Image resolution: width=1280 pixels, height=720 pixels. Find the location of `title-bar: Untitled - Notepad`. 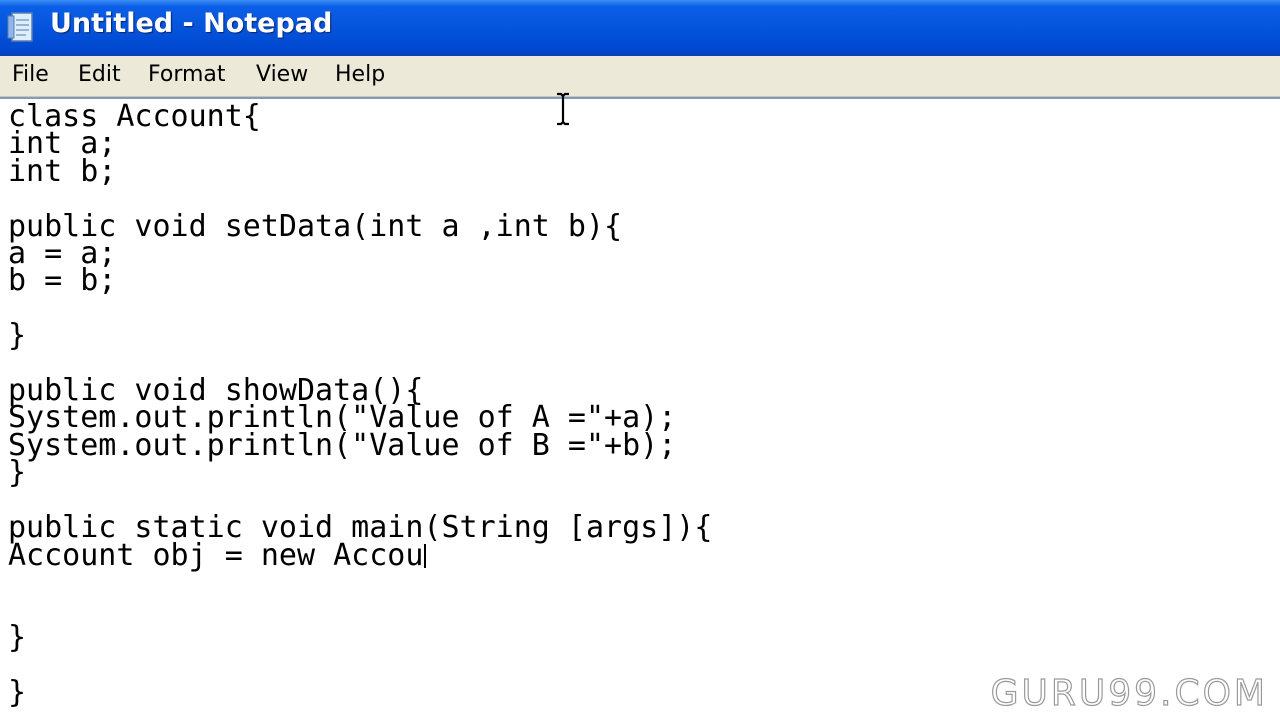

title-bar: Untitled - Notepad is located at coordinates (640, 28).